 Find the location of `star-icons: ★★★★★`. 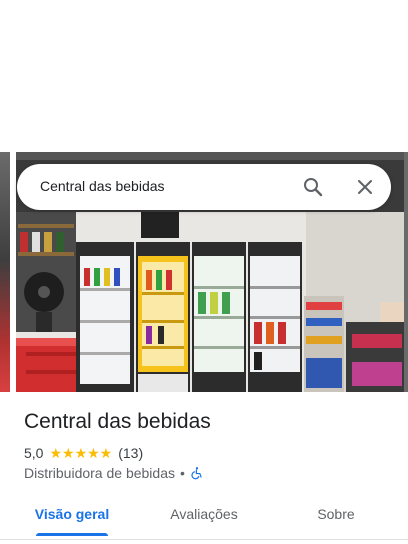

star-icons: ★★★★★ is located at coordinates (81, 453).